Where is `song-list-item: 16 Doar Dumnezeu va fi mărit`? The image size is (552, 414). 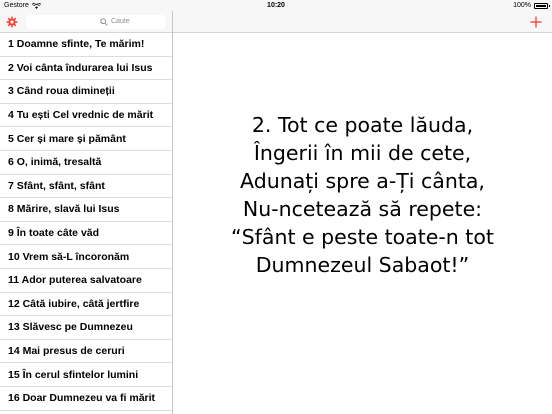 song-list-item: 16 Doar Dumnezeu va fi mărit is located at coordinates (86, 399).